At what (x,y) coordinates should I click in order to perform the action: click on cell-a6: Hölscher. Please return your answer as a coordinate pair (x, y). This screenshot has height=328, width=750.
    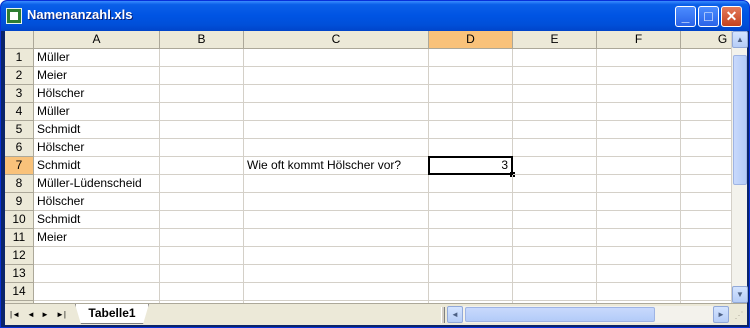
    Looking at the image, I should click on (97, 148).